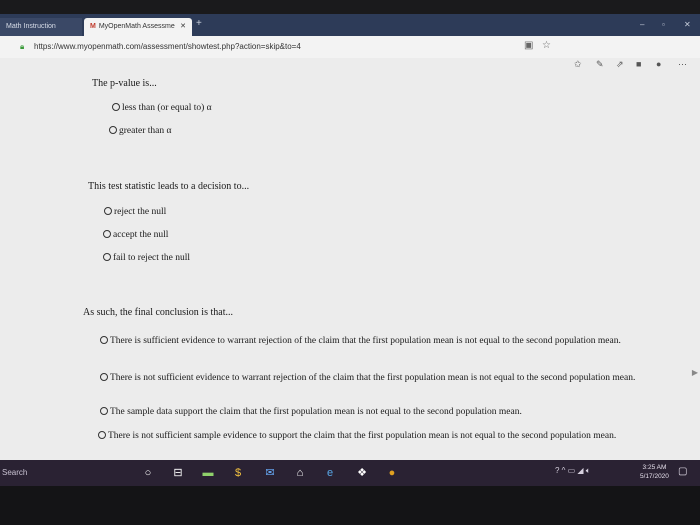  Describe the element at coordinates (682, 64) in the screenshot. I see `more-icon: ⋯` at that location.